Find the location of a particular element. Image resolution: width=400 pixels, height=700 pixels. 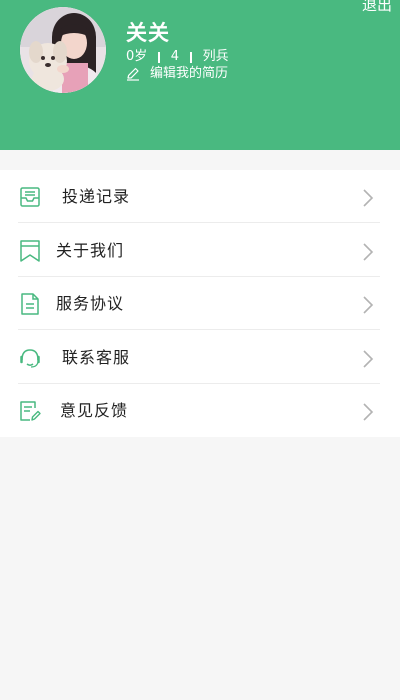

feedback-edit-icon is located at coordinates (30, 411).